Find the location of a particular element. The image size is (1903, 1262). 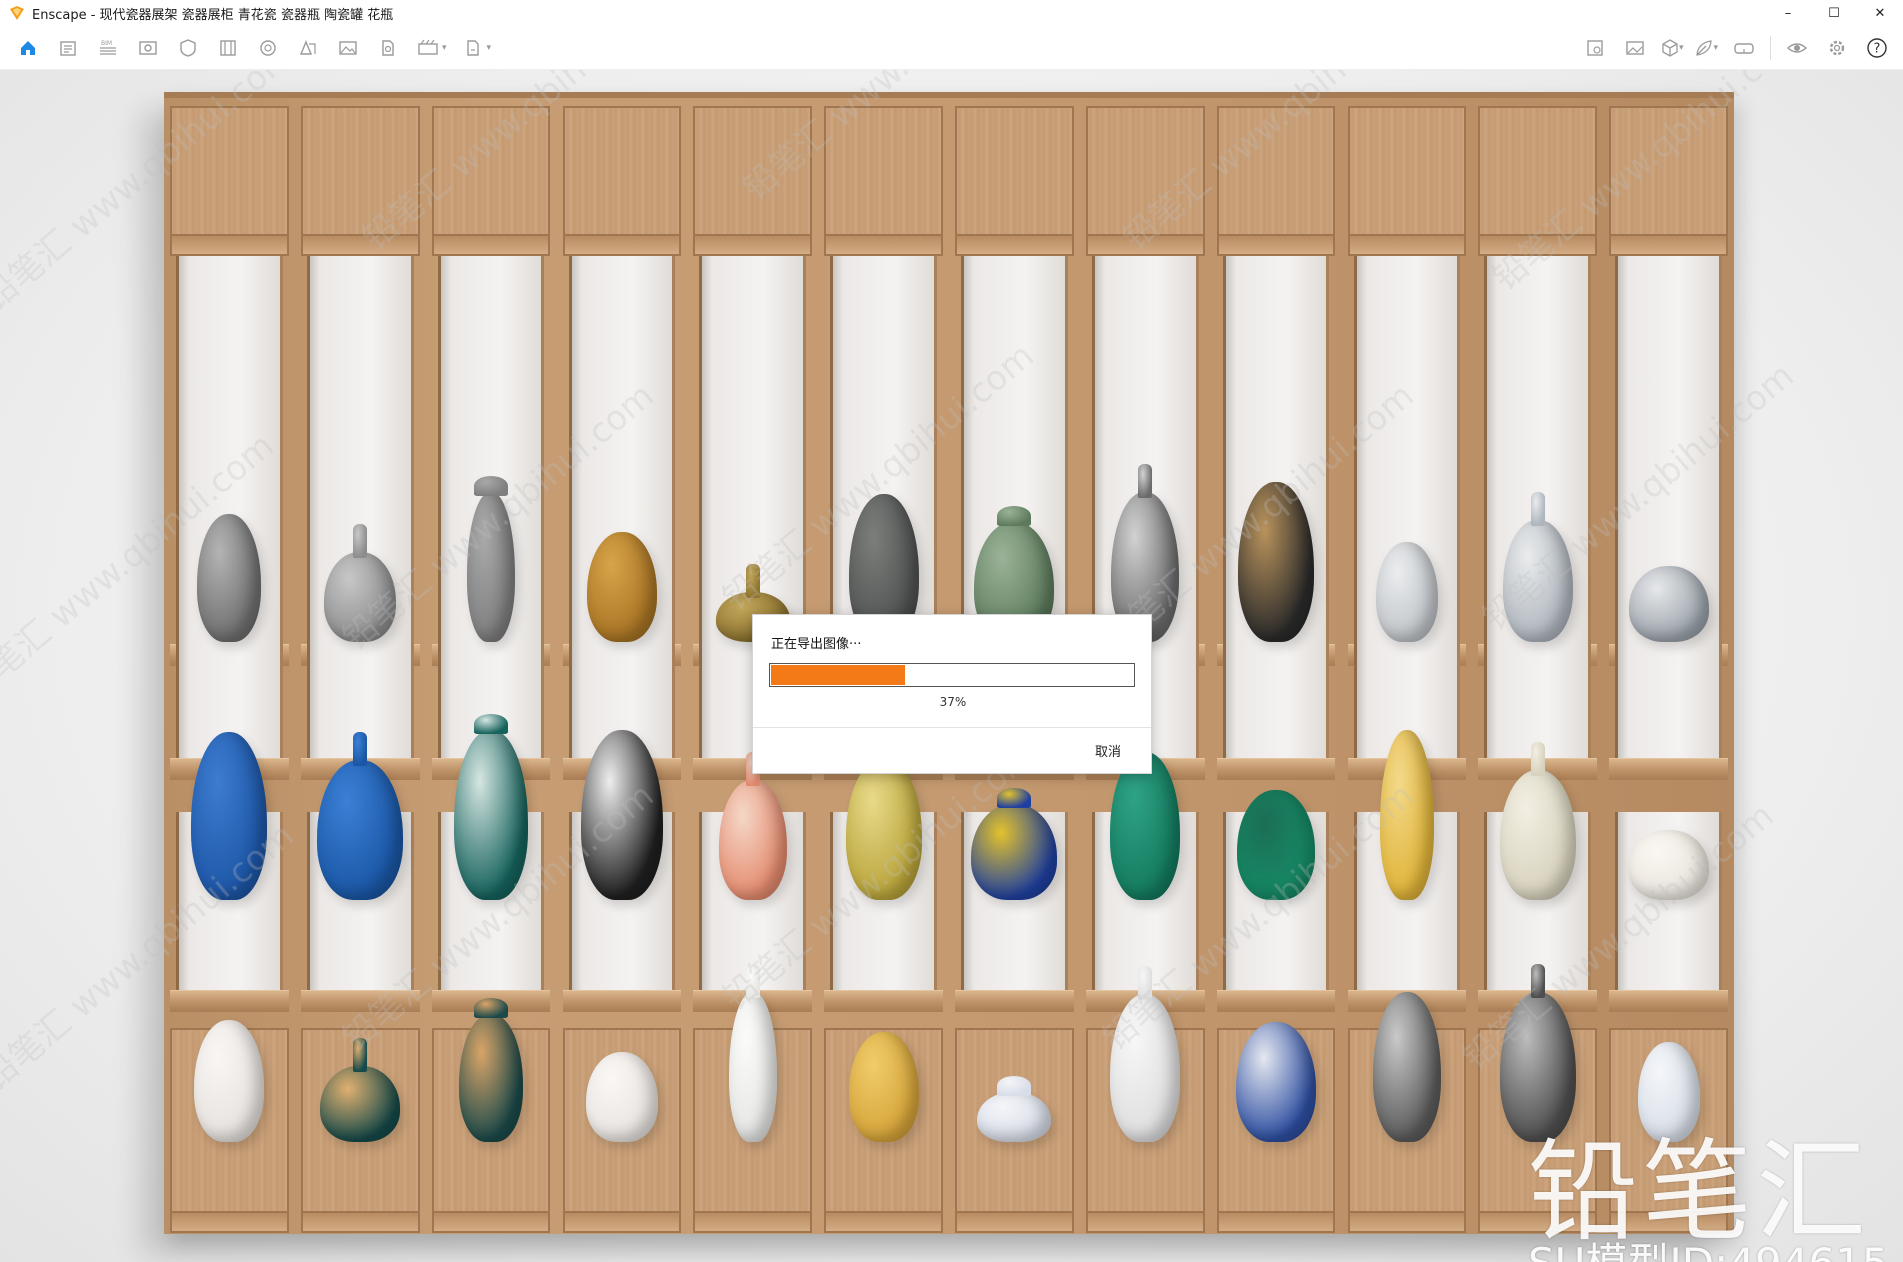

image-icon is located at coordinates (1635, 48).